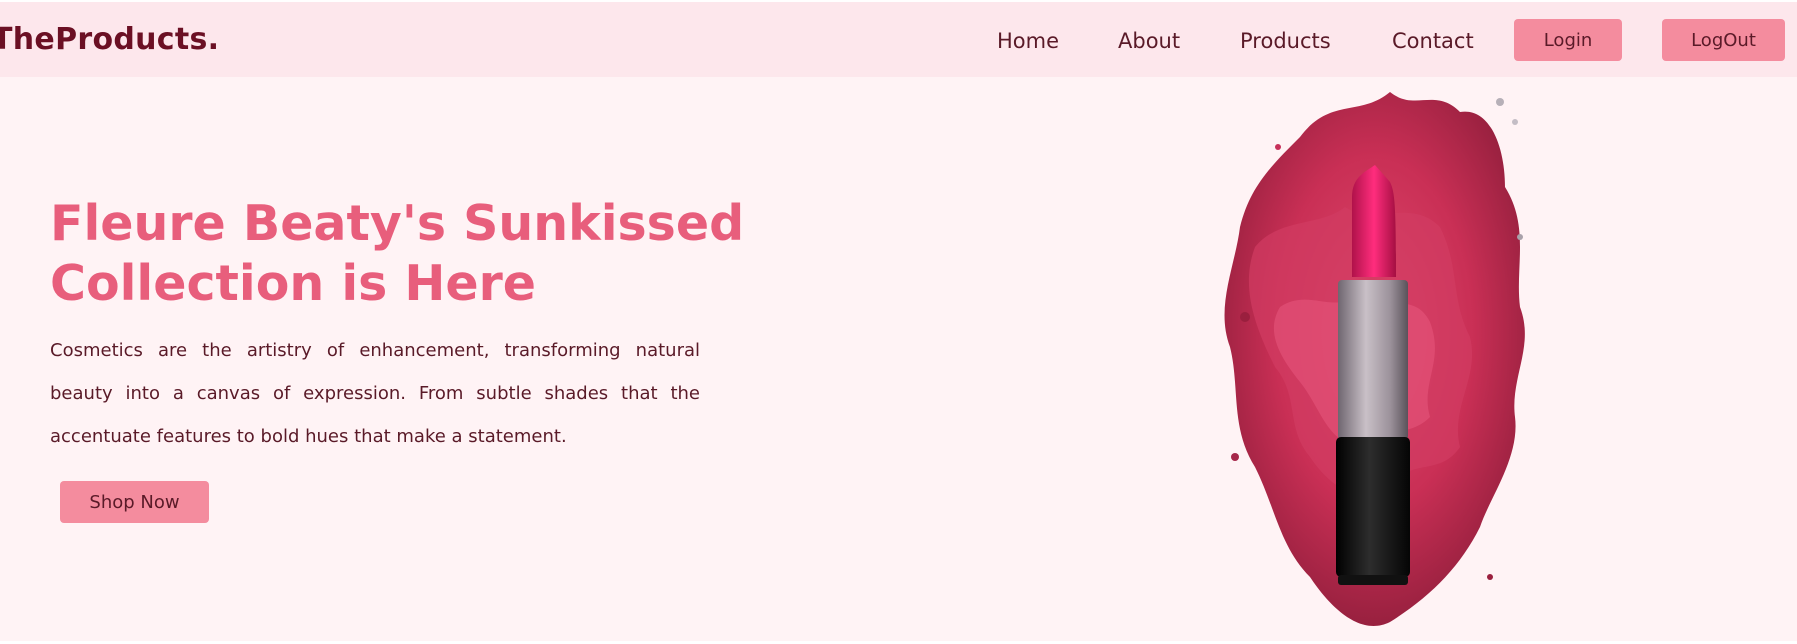  I want to click on logout-button: LogOut, so click(1723, 40).